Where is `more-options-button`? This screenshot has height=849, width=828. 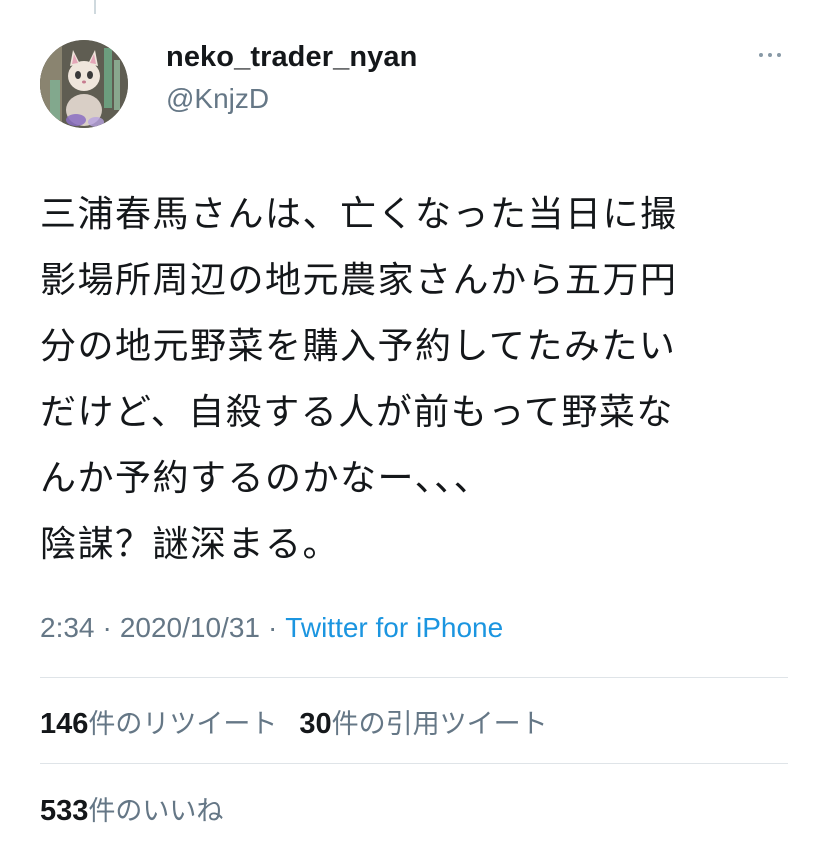 more-options-button is located at coordinates (770, 55).